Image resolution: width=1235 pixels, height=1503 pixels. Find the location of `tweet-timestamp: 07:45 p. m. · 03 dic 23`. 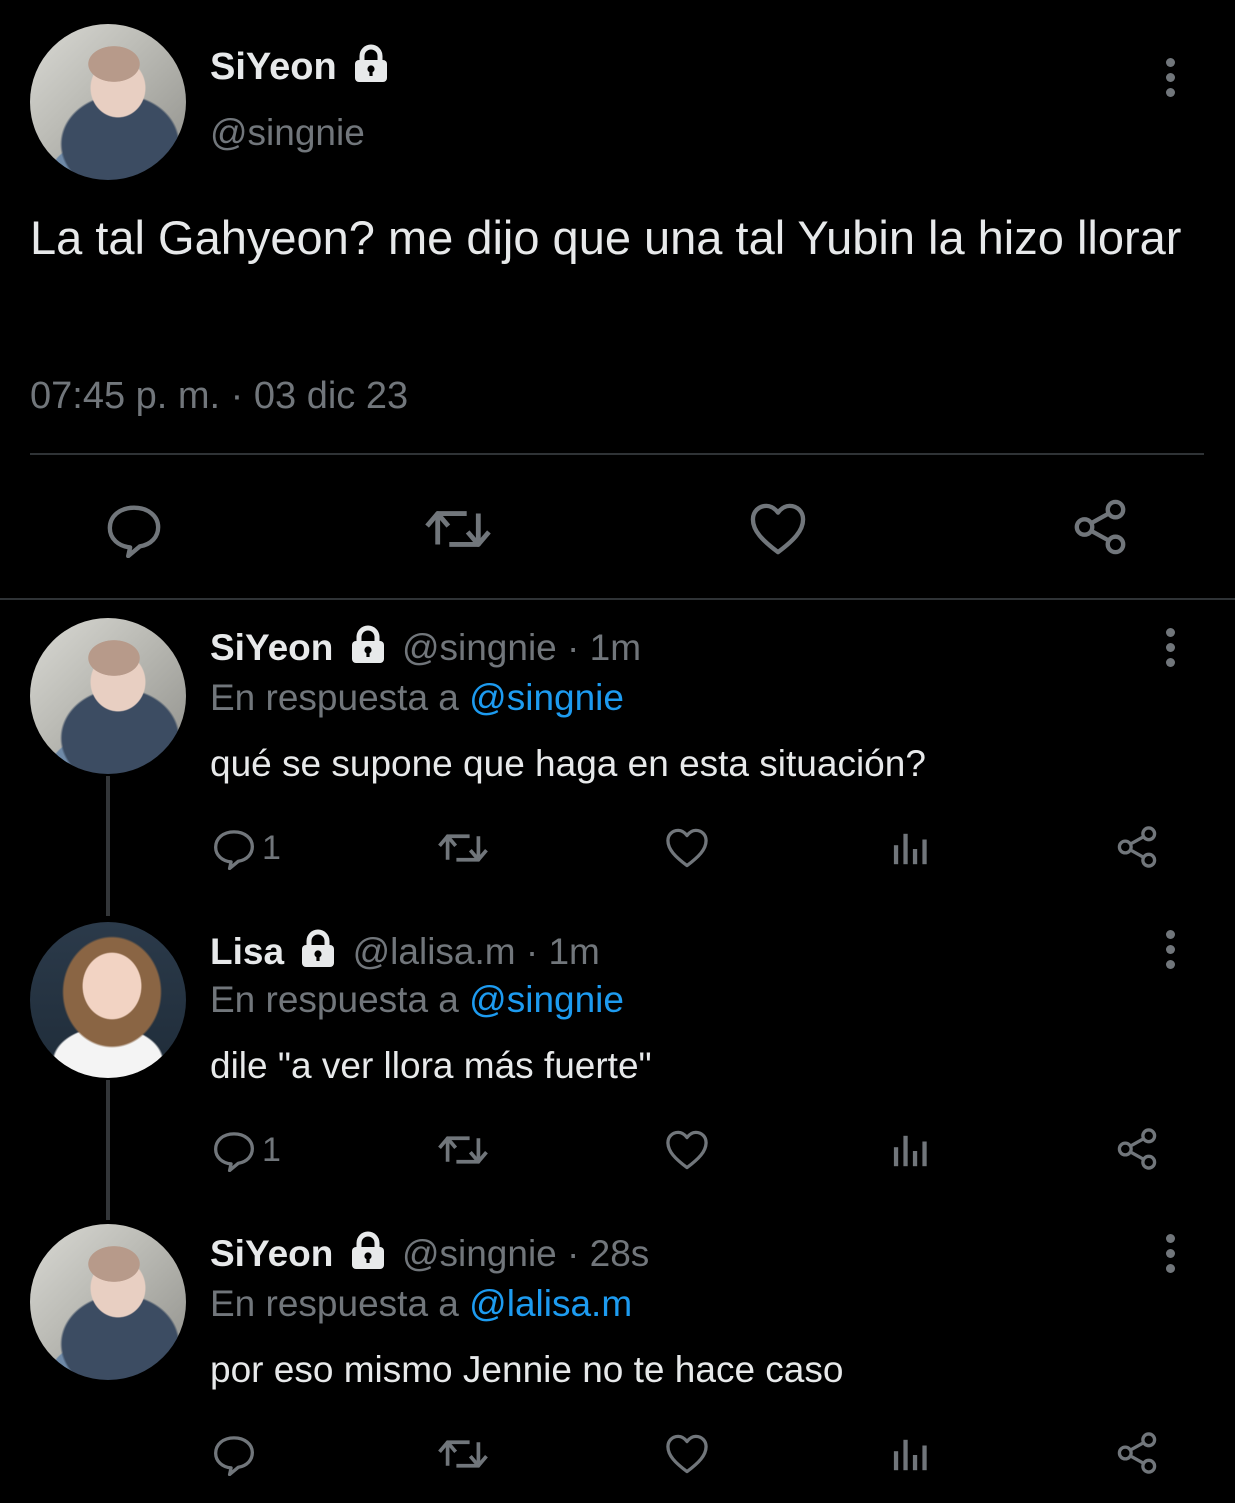

tweet-timestamp: 07:45 p. m. · 03 dic 23 is located at coordinates (219, 396).